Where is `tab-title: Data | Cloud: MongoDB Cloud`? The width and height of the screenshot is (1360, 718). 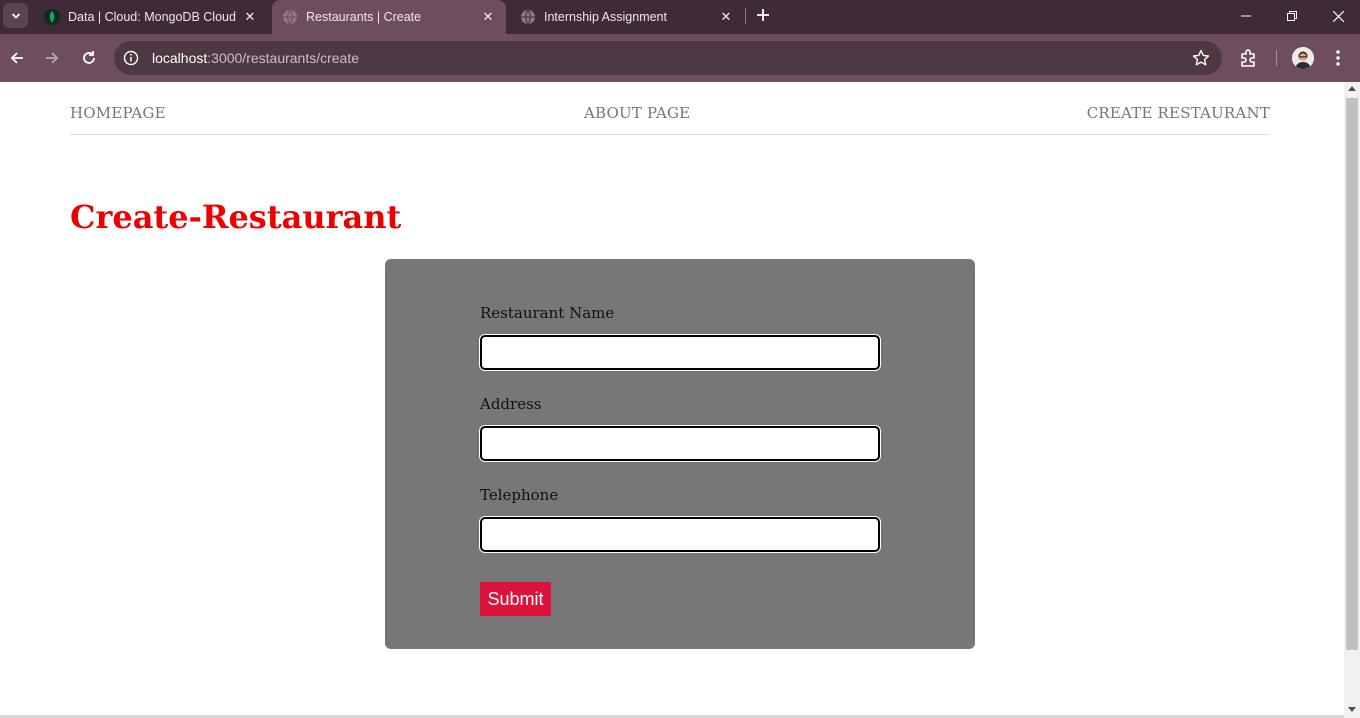 tab-title: Data | Cloud: MongoDB Cloud is located at coordinates (152, 17).